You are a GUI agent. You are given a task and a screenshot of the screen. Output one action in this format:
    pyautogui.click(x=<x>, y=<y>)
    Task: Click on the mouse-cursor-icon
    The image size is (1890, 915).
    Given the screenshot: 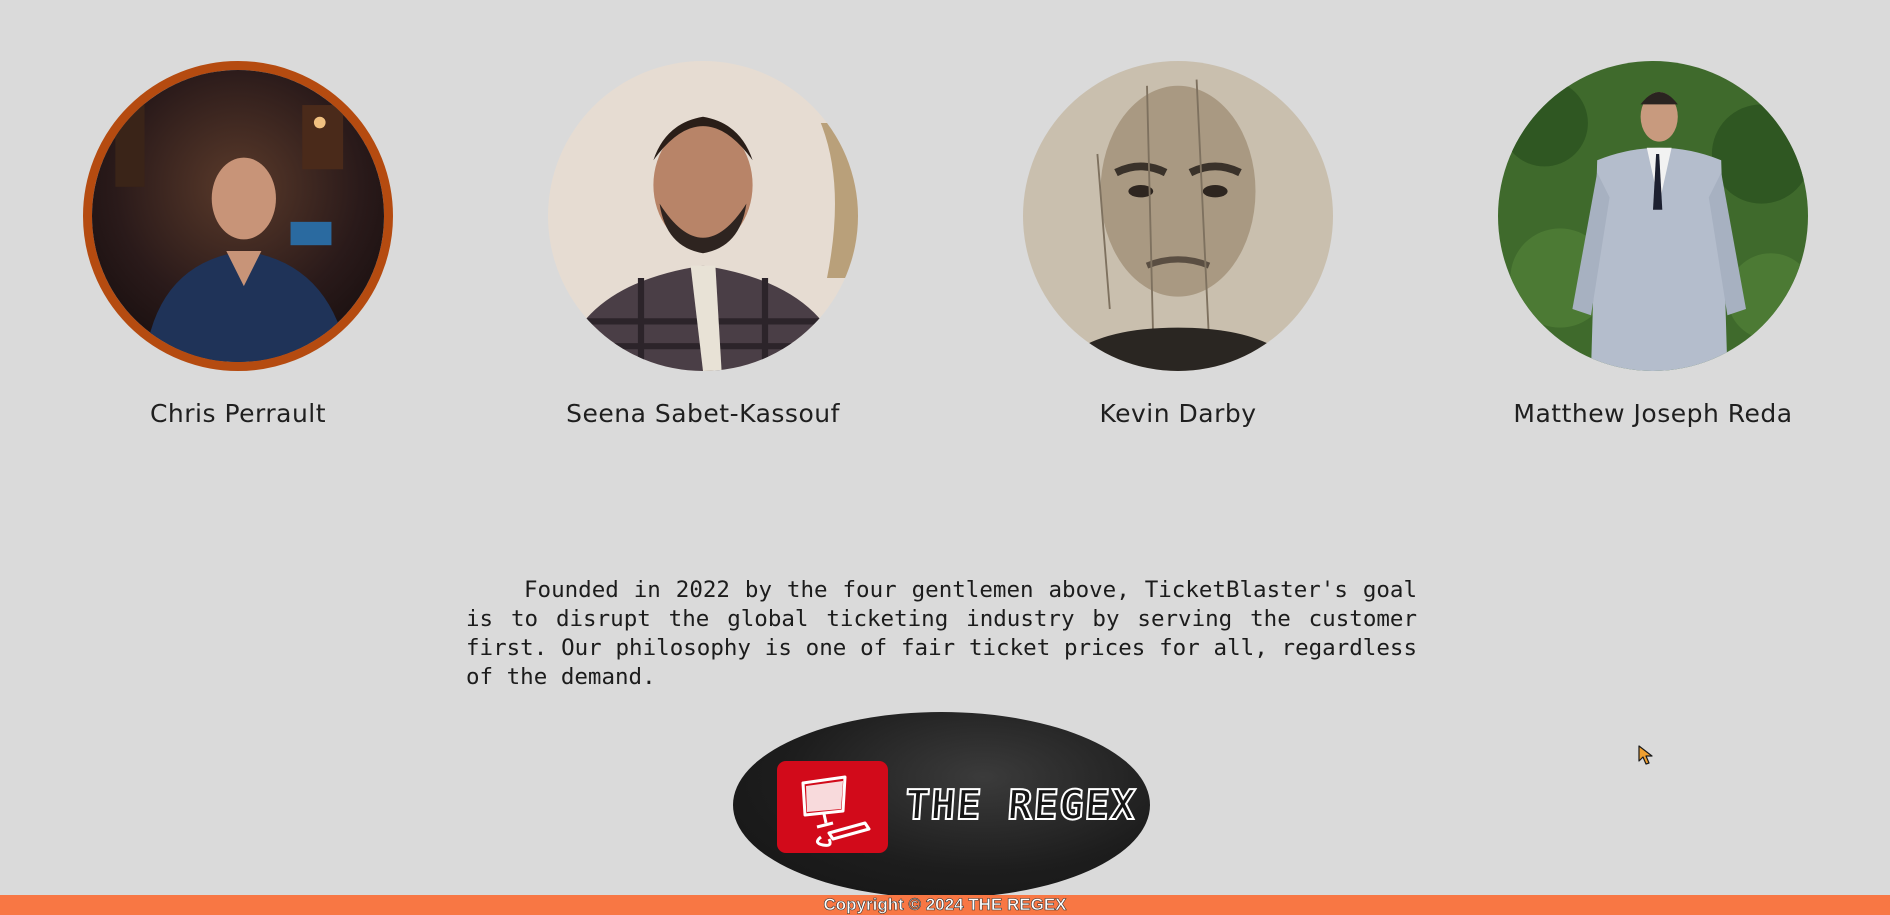 What is the action you would take?
    pyautogui.click(x=1645, y=755)
    